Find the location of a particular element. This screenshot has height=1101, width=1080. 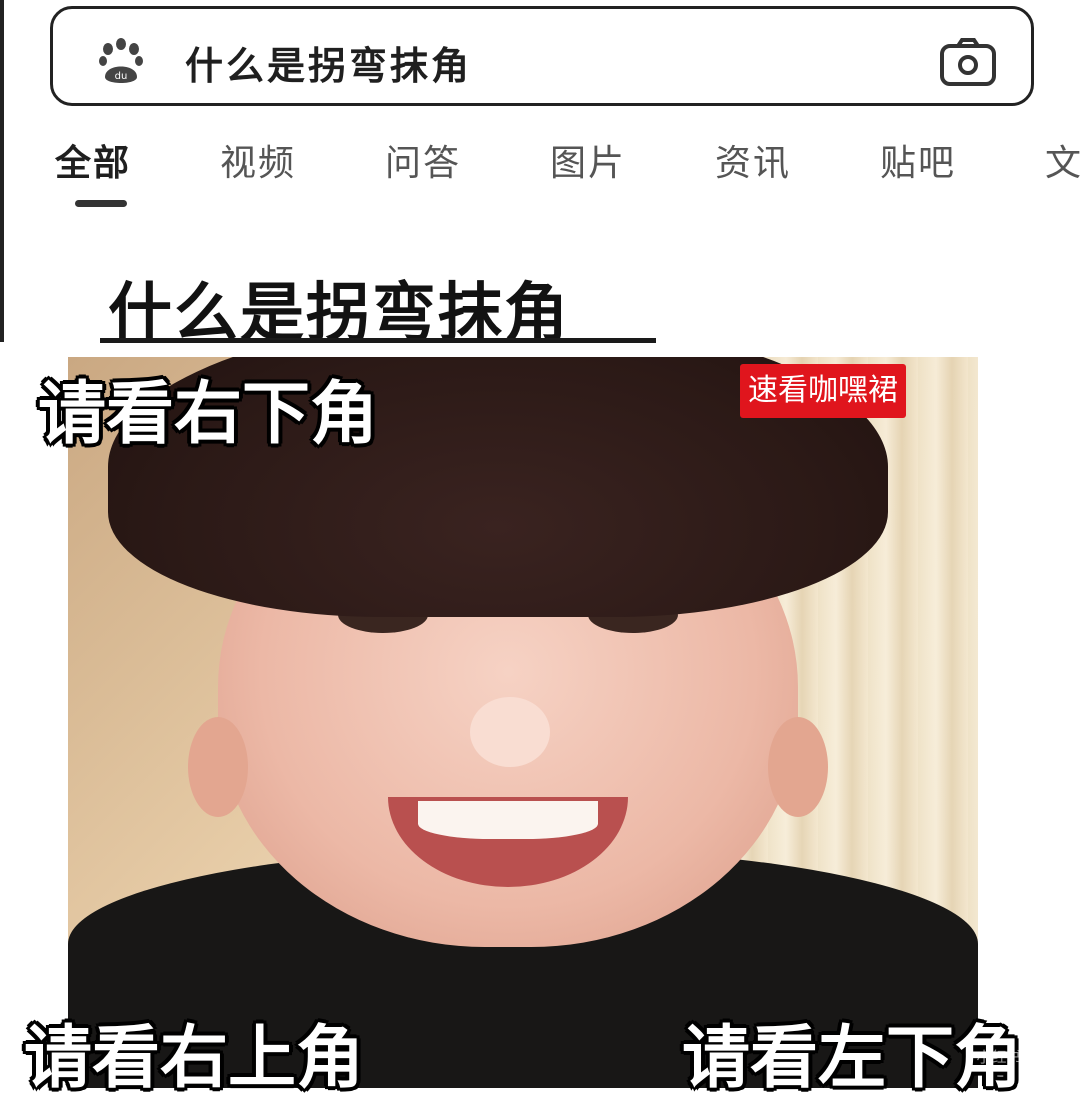

photo-teeth is located at coordinates (508, 820).